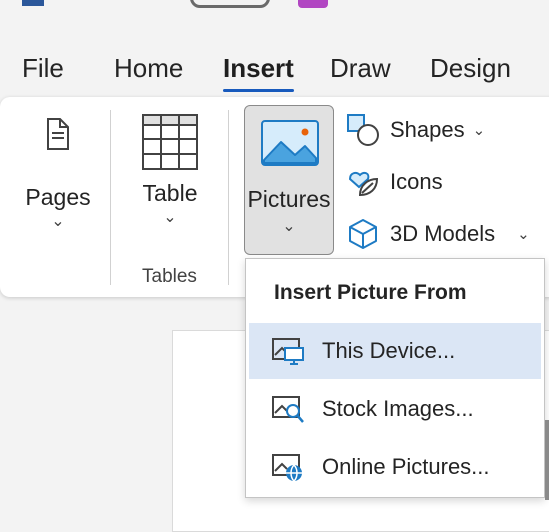  I want to click on tab-home: Home, so click(148, 68).